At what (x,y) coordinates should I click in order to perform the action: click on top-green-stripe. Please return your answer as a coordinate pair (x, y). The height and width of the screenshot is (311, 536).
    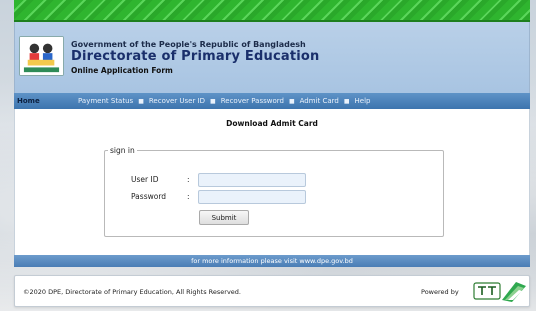
    Looking at the image, I should click on (272, 11).